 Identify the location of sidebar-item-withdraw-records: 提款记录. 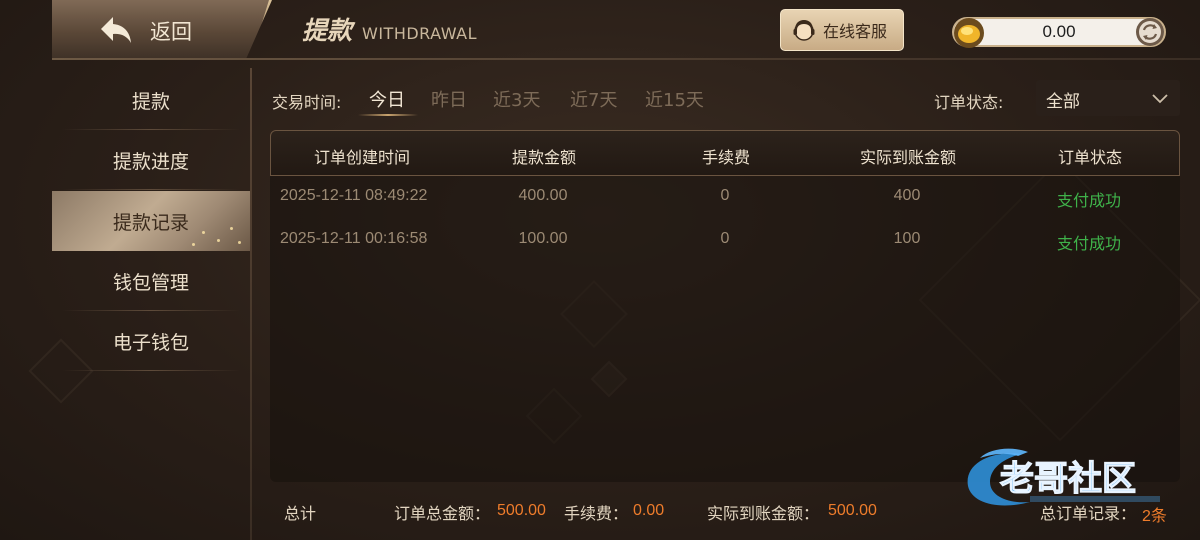
(151, 221).